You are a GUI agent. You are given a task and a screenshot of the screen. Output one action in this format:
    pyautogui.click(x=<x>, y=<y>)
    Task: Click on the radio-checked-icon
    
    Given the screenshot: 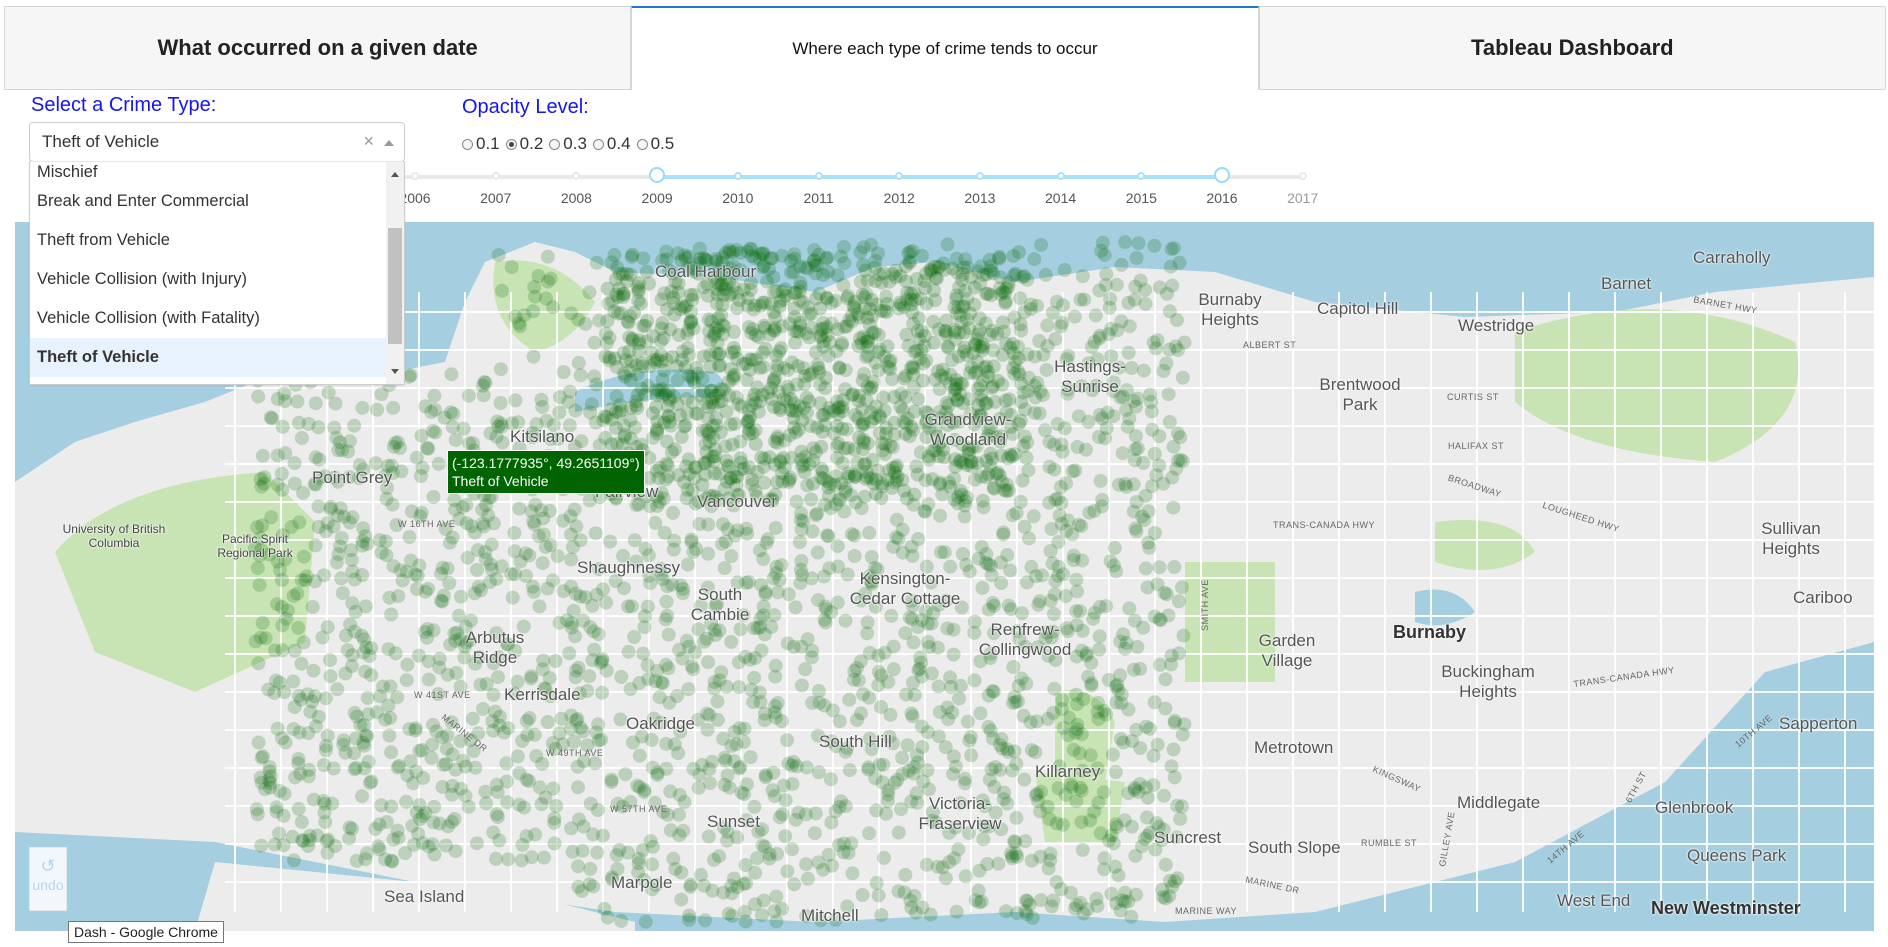 What is the action you would take?
    pyautogui.click(x=511, y=144)
    